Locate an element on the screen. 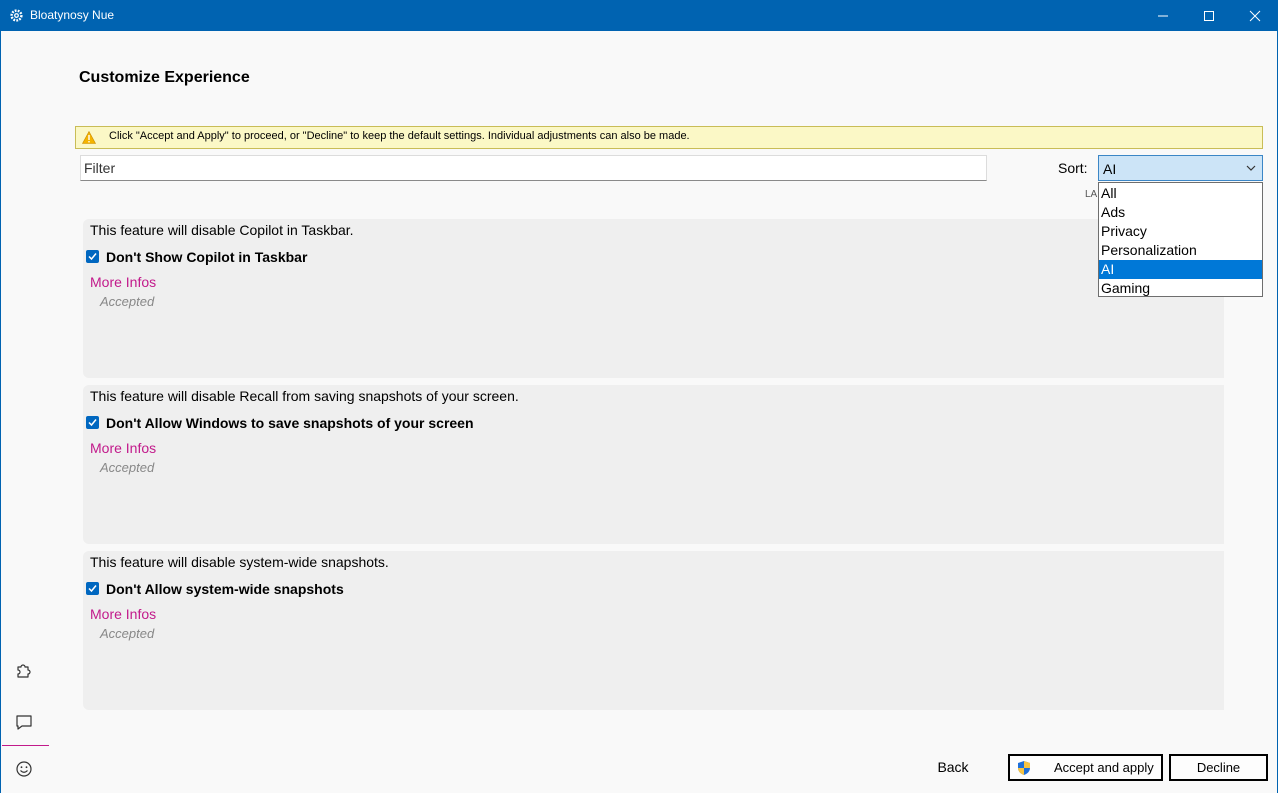 This screenshot has height=793, width=1278. sort-option-privacy: Privacy is located at coordinates (1180, 231).